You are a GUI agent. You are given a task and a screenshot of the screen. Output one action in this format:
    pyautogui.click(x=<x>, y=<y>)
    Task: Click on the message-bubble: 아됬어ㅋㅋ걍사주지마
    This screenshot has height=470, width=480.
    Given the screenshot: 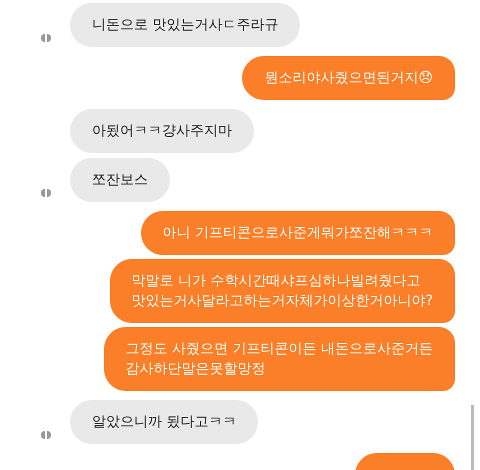 What is the action you would take?
    pyautogui.click(x=162, y=131)
    